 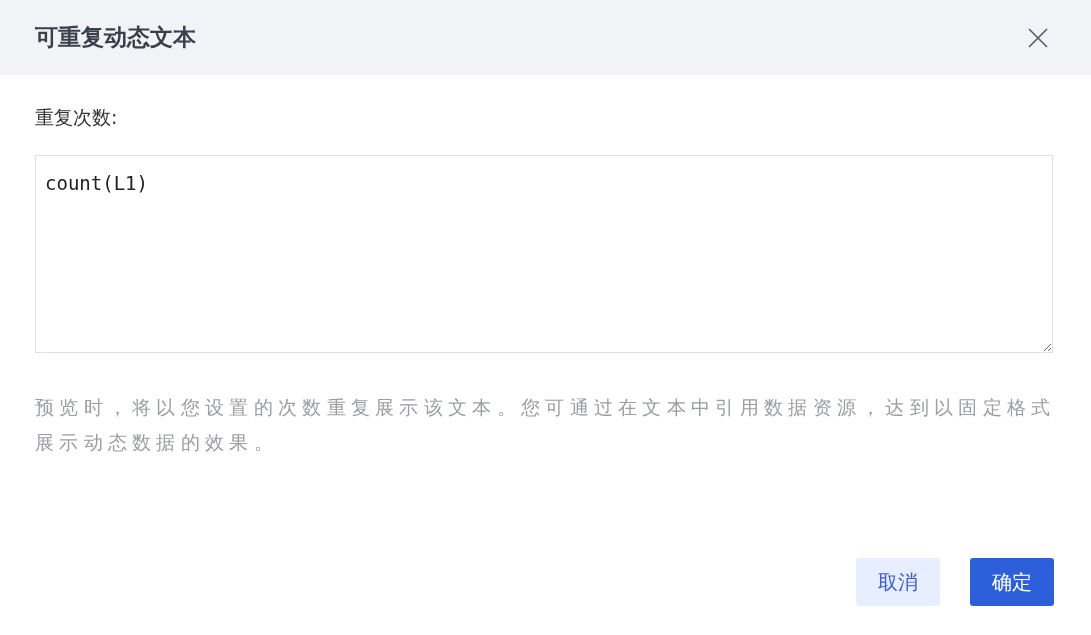 I want to click on cancel-button: 取消, so click(x=898, y=582).